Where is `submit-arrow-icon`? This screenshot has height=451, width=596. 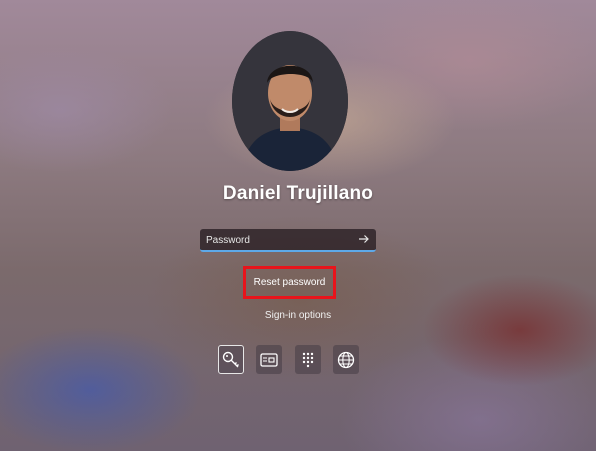 submit-arrow-icon is located at coordinates (364, 239).